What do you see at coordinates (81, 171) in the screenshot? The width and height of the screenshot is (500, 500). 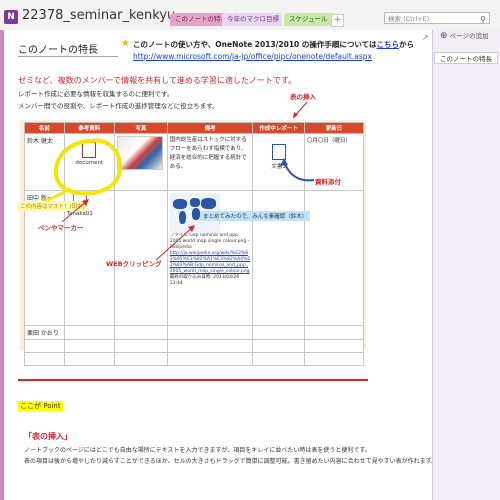 I see `marker-highlight` at bounding box center [81, 171].